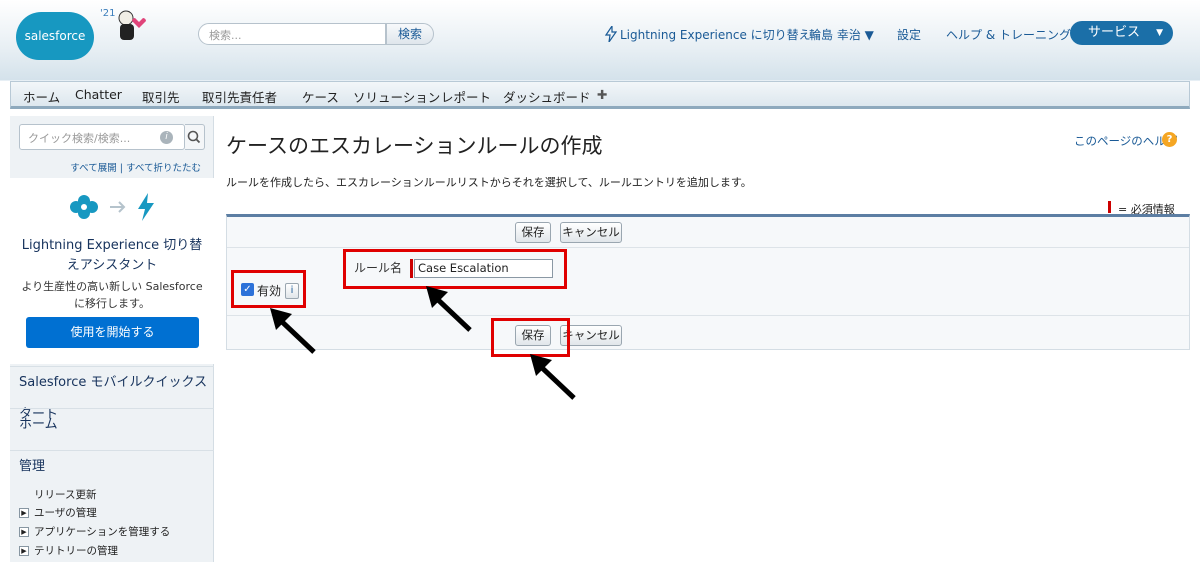  What do you see at coordinates (611, 34) in the screenshot?
I see `lightning-icon` at bounding box center [611, 34].